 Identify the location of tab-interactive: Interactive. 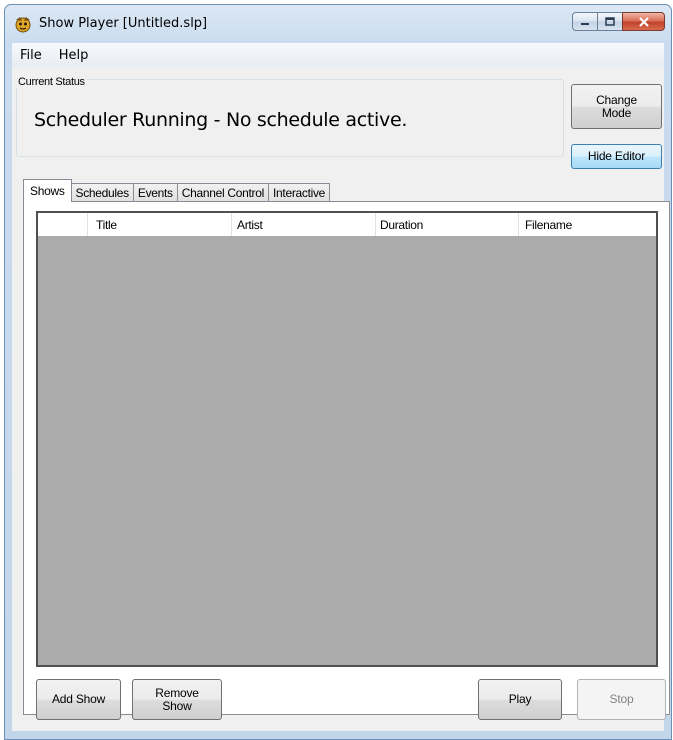
(299, 192).